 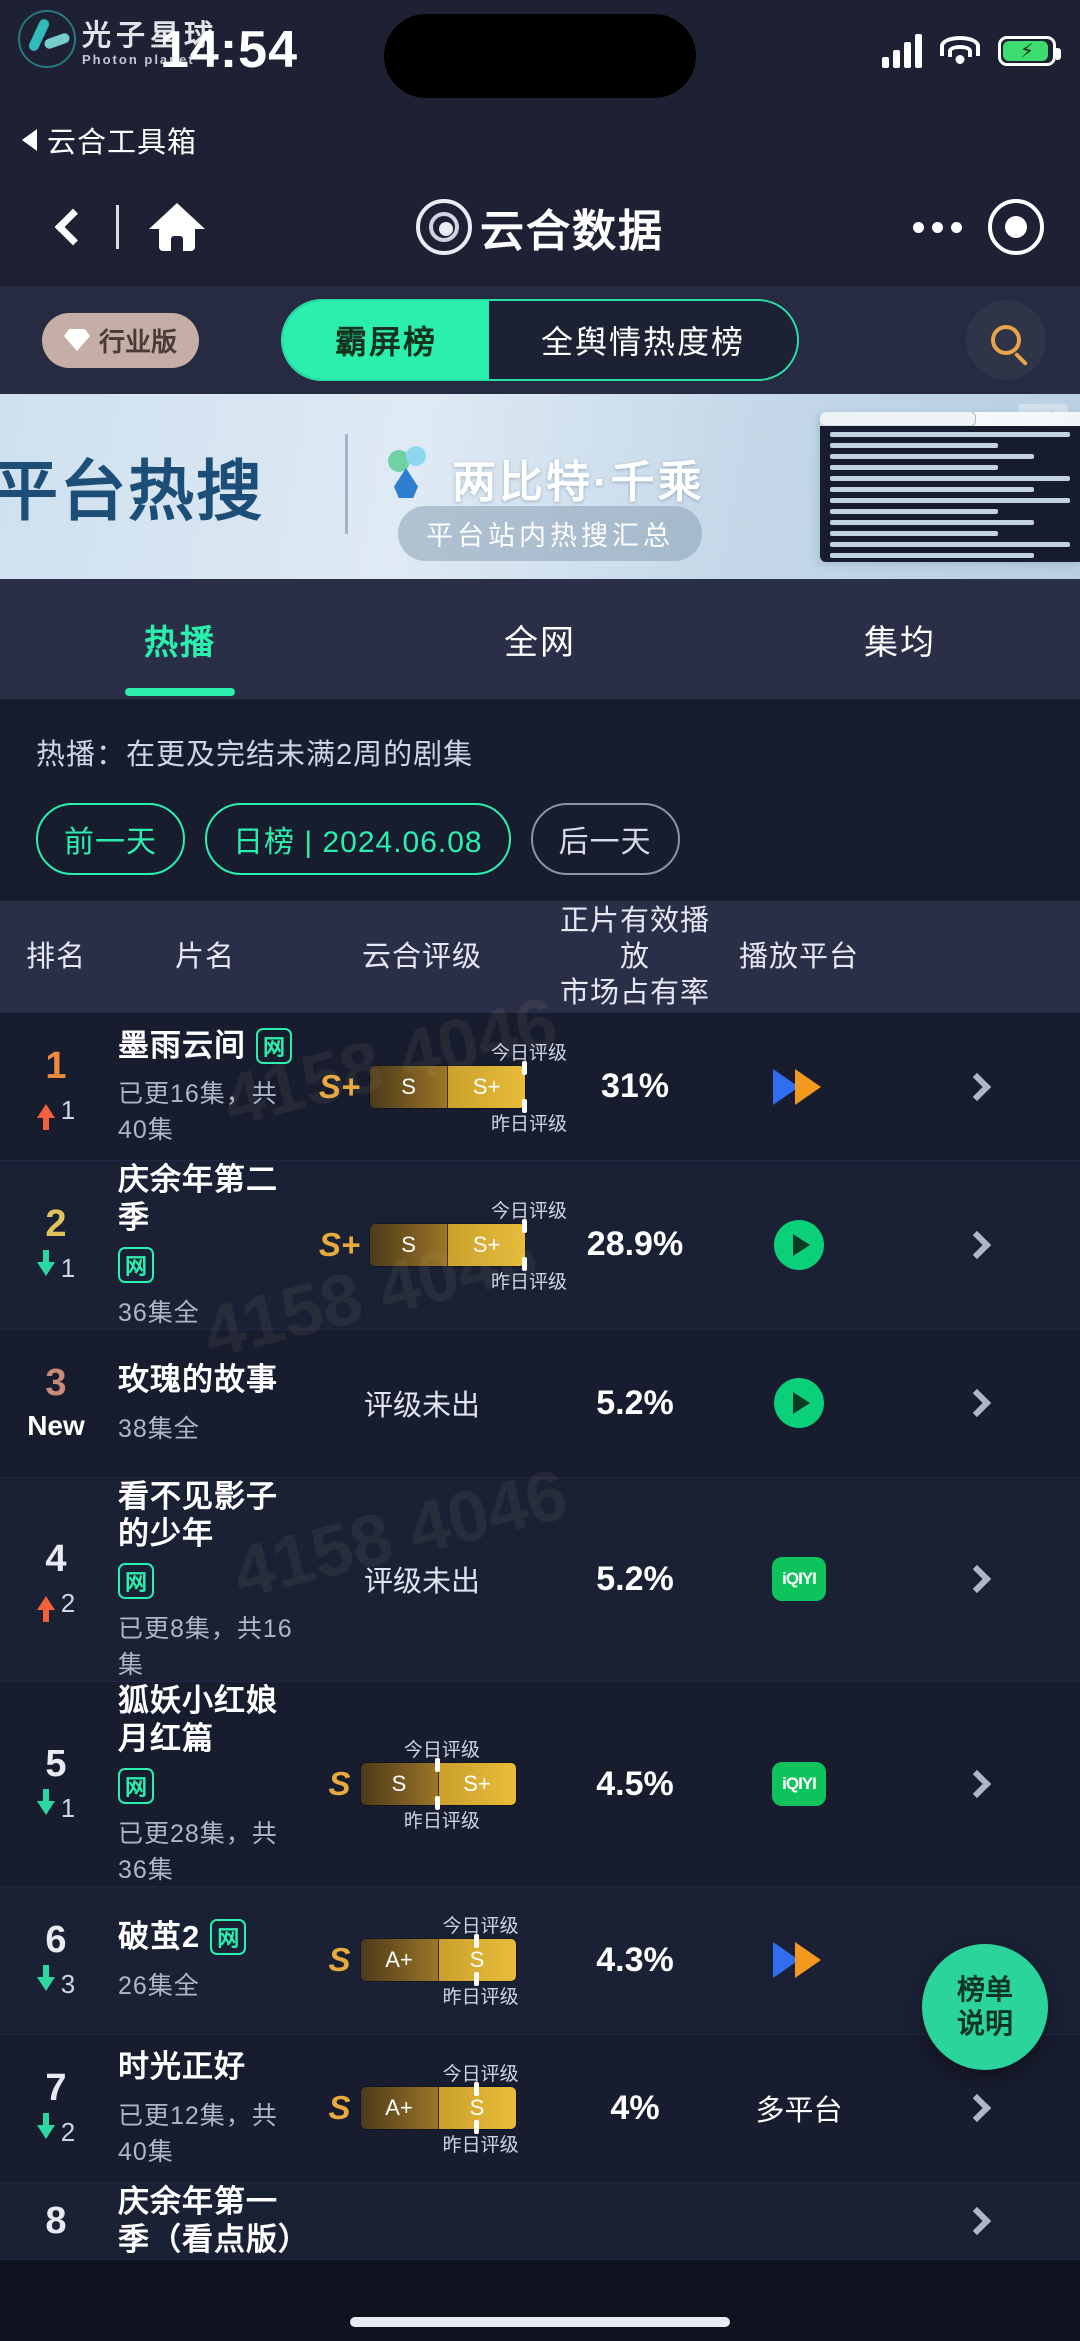 I want to click on show-title: 看不见影子的少年, so click(x=198, y=1515).